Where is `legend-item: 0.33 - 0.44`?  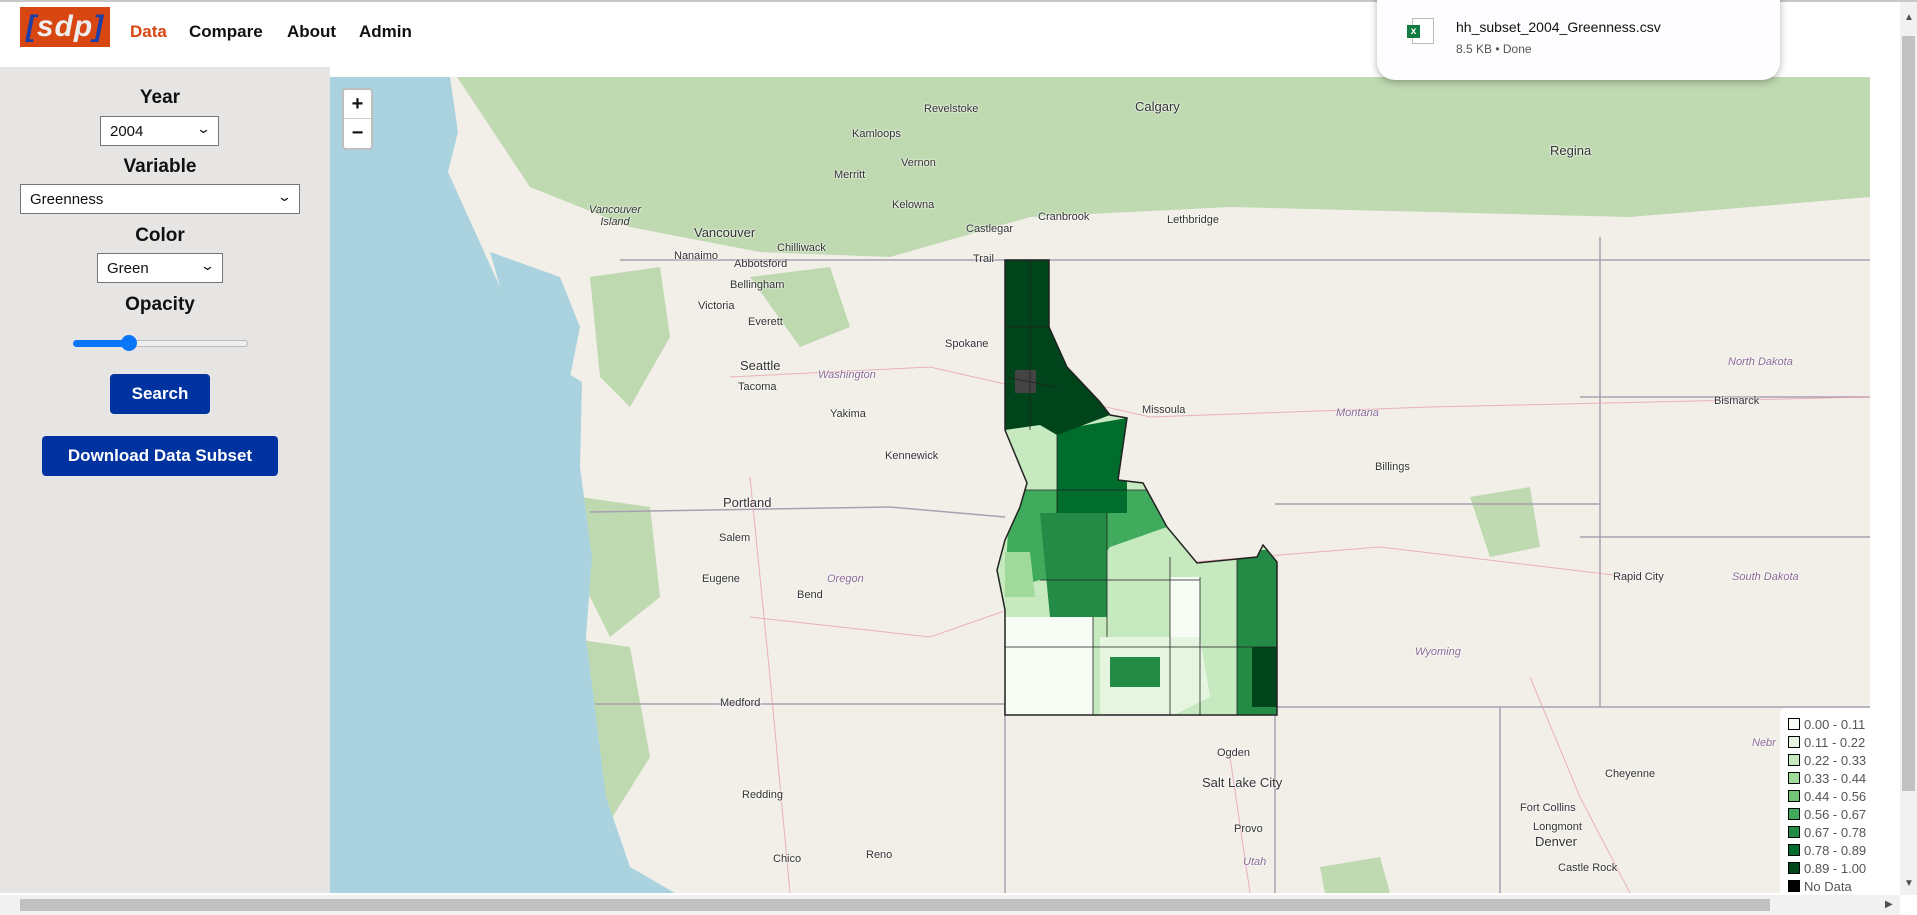 legend-item: 0.33 - 0.44 is located at coordinates (1829, 778).